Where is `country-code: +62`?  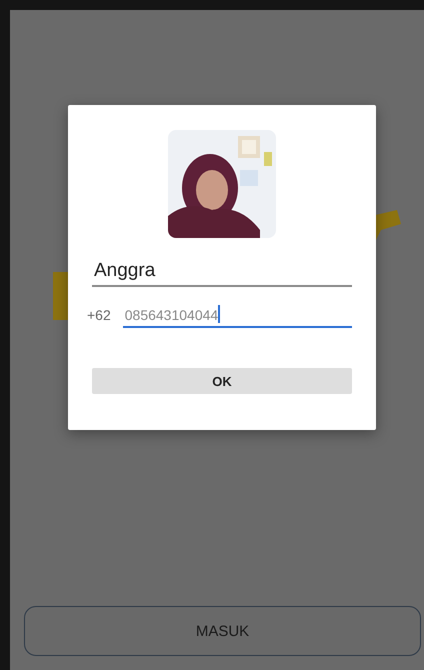
country-code: +62 is located at coordinates (99, 316).